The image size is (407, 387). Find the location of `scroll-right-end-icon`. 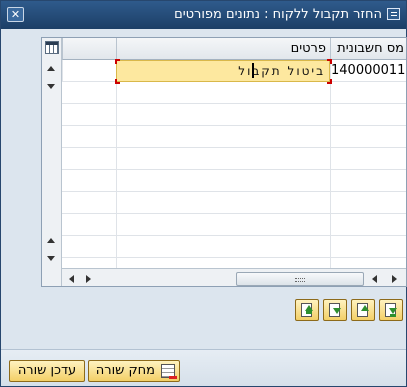

scroll-right-end-icon is located at coordinates (394, 279).